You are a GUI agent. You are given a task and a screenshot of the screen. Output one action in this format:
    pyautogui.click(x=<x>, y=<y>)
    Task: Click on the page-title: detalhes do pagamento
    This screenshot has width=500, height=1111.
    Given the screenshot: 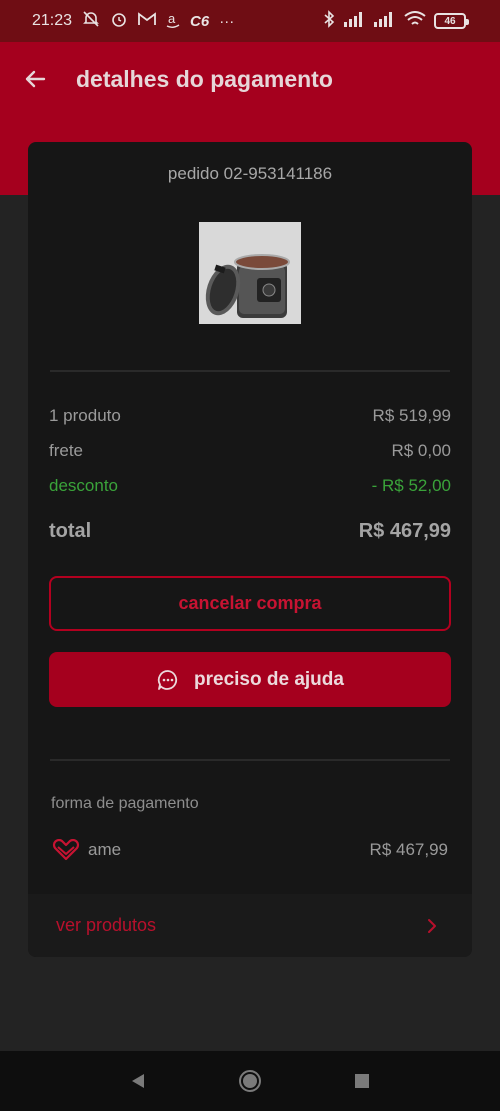 What is the action you would take?
    pyautogui.click(x=204, y=78)
    